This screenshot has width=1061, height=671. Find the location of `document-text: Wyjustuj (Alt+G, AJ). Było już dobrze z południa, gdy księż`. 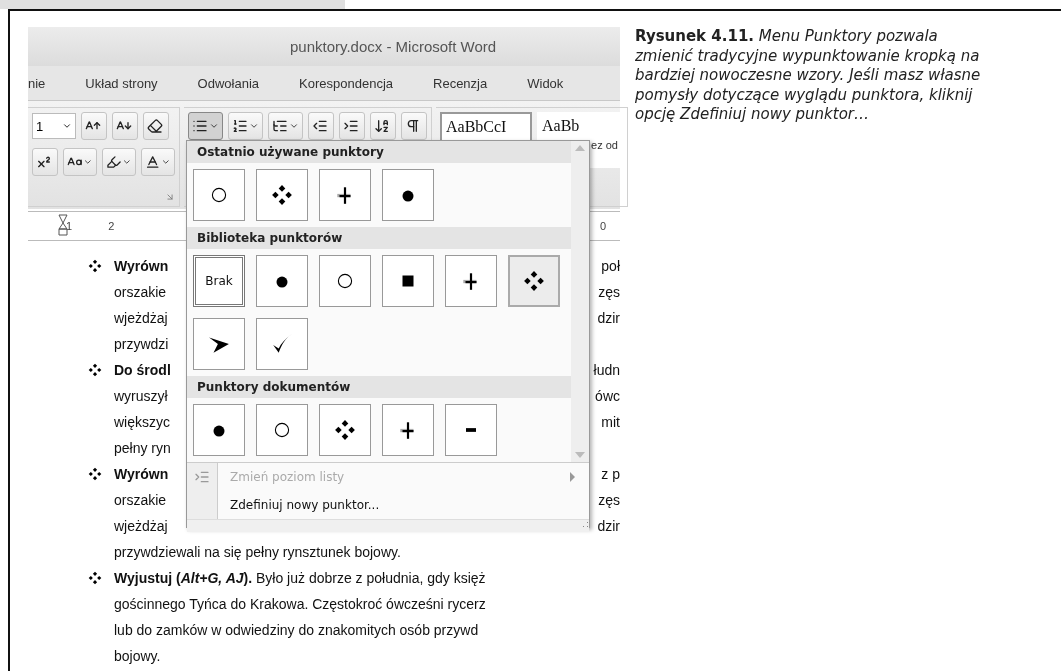

document-text: Wyjustuj (Alt+G, AJ). Było już dobrze z południa, gdy księż is located at coordinates (300, 578).